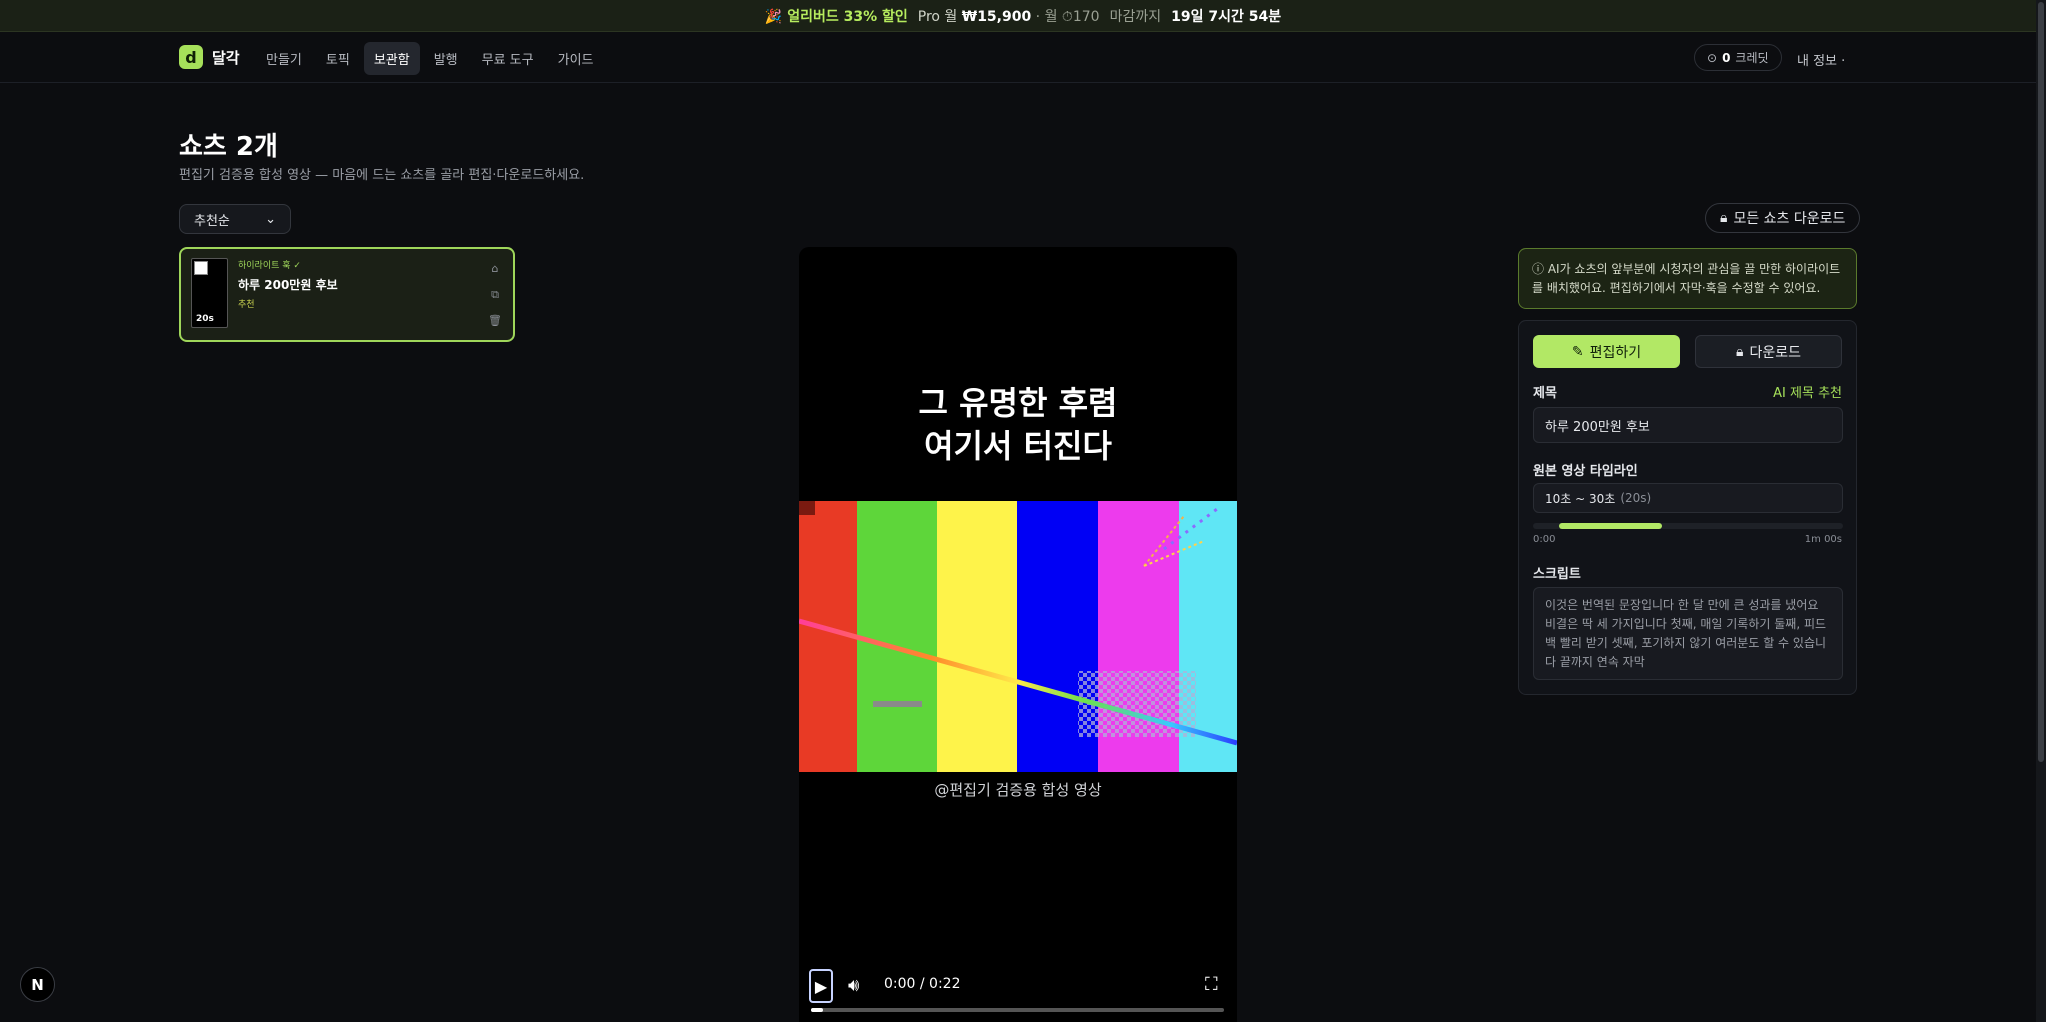 This screenshot has width=2046, height=1022. What do you see at coordinates (270, 219) in the screenshot?
I see `chevron-down-icon: ⌄` at bounding box center [270, 219].